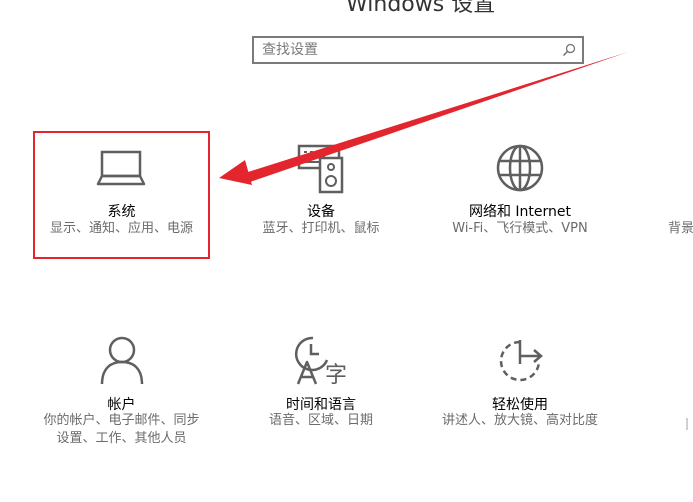 This screenshot has height=502, width=693. Describe the element at coordinates (321, 405) in the screenshot. I see `tile-time-language-name: 时间和语言` at that location.